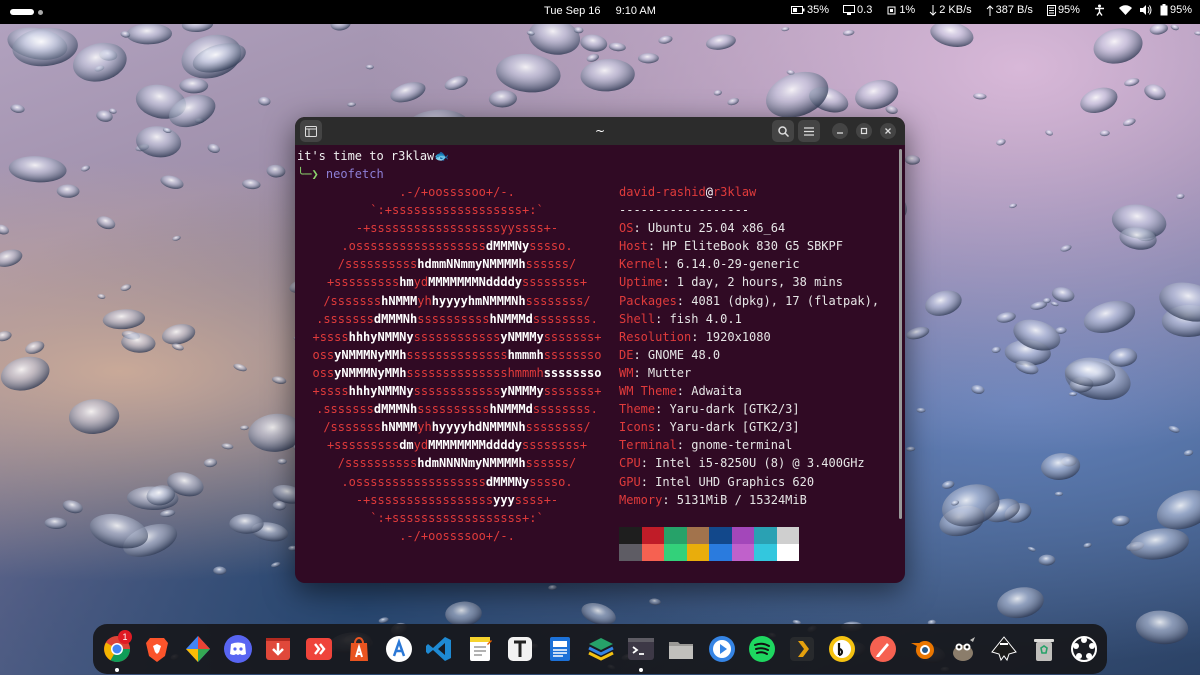 This screenshot has height=675, width=1200. I want to click on b-launcher, so click(842, 649).